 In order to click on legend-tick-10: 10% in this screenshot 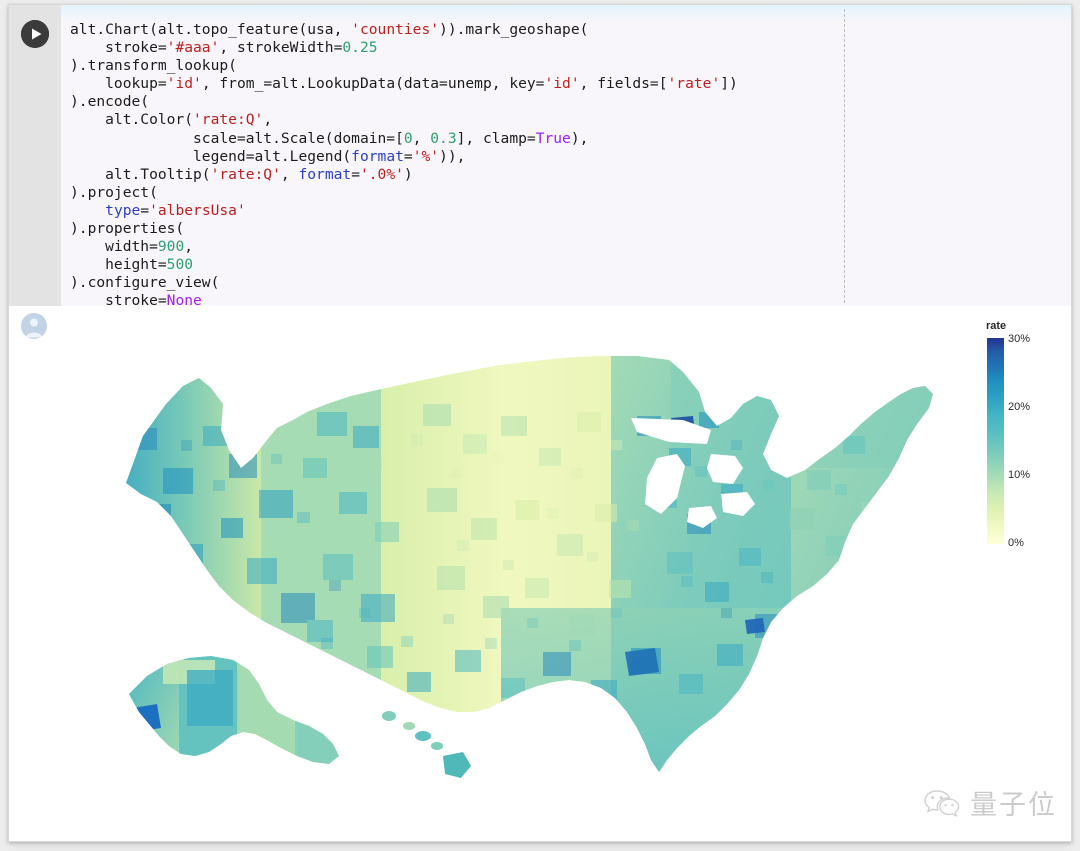, I will do `click(1019, 475)`.